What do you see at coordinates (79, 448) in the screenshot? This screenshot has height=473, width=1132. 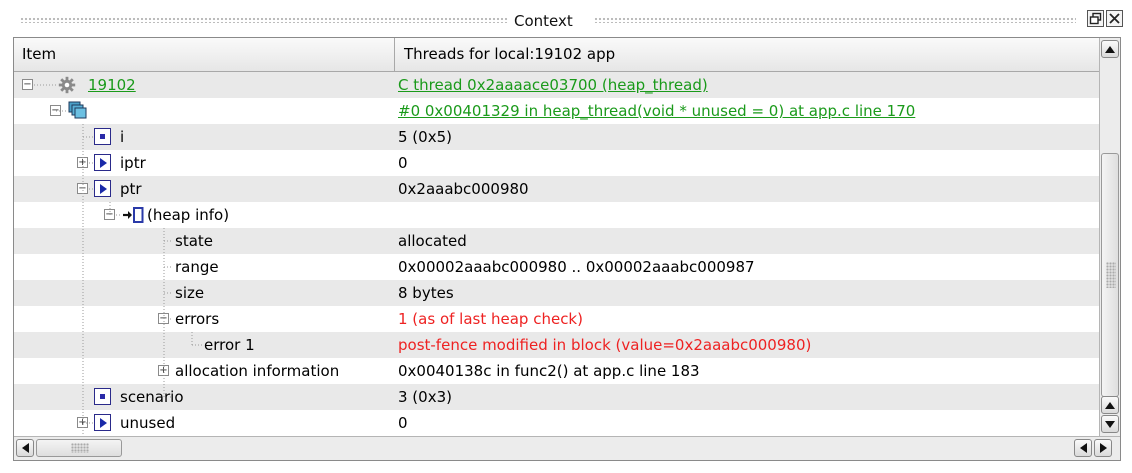 I see `horizontal-scroll-thumb` at bounding box center [79, 448].